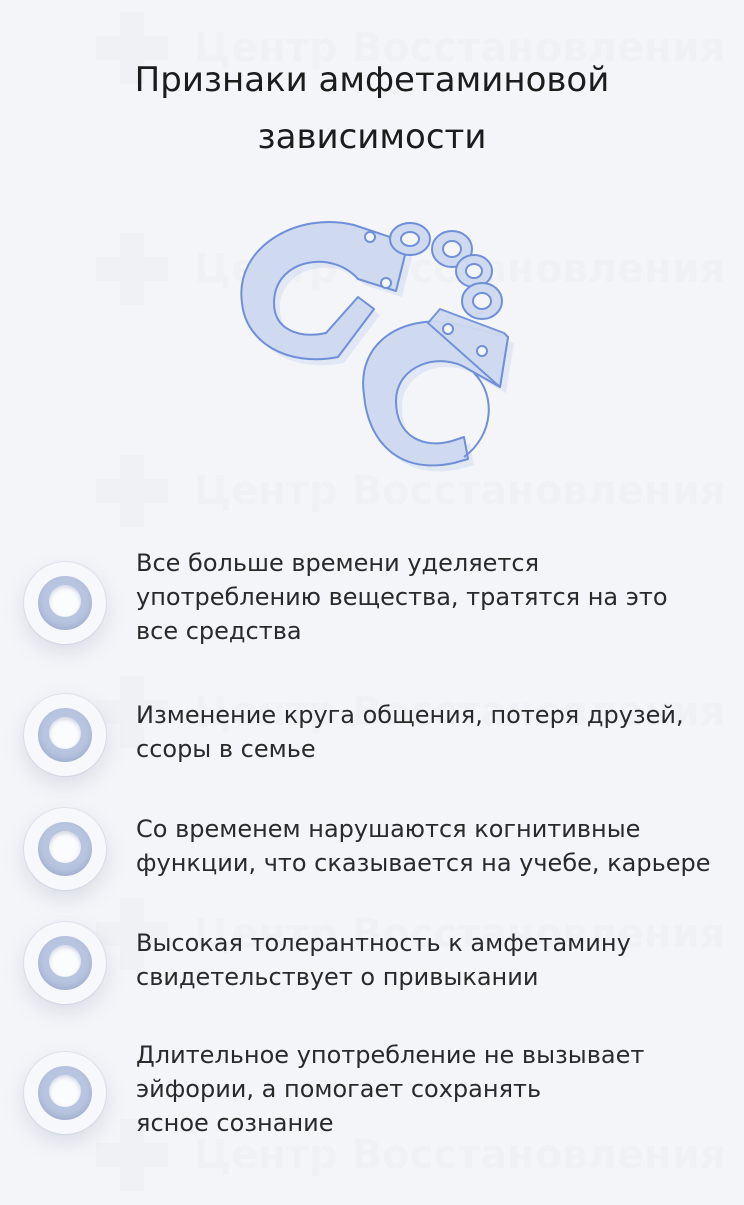 The width and height of the screenshot is (744, 1205). I want to click on page-title: Признаки амфетаминовой зависимости, so click(372, 108).